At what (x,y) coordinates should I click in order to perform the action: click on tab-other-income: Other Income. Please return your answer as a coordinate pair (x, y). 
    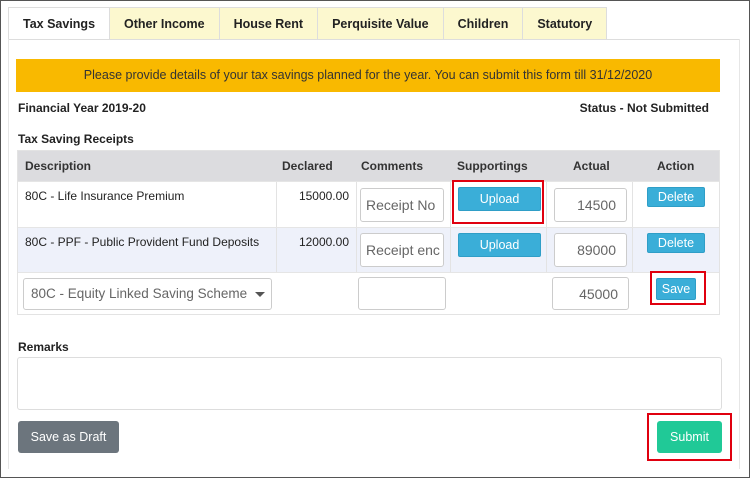
    Looking at the image, I should click on (165, 23).